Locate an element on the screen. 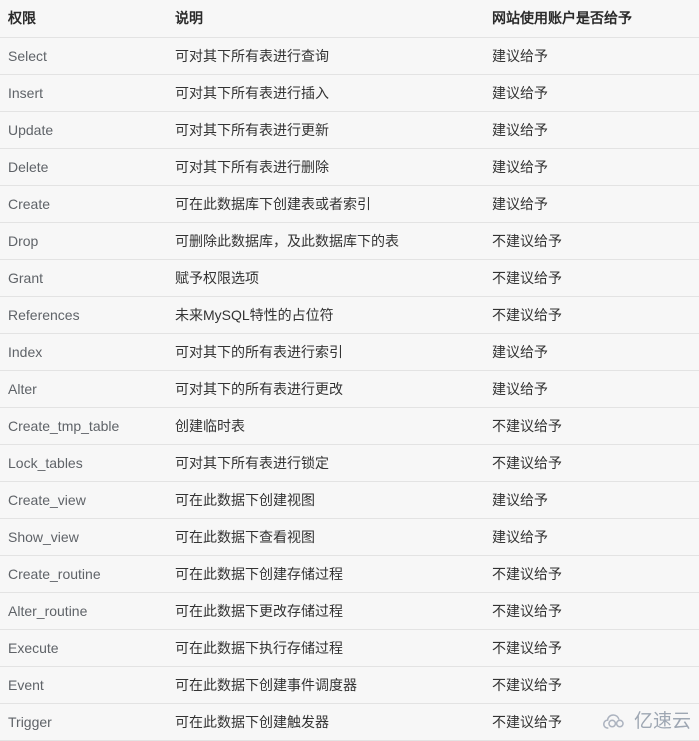 This screenshot has height=741, width=699. cell-description: 可在此数据下创建存储过程 is located at coordinates (325, 574).